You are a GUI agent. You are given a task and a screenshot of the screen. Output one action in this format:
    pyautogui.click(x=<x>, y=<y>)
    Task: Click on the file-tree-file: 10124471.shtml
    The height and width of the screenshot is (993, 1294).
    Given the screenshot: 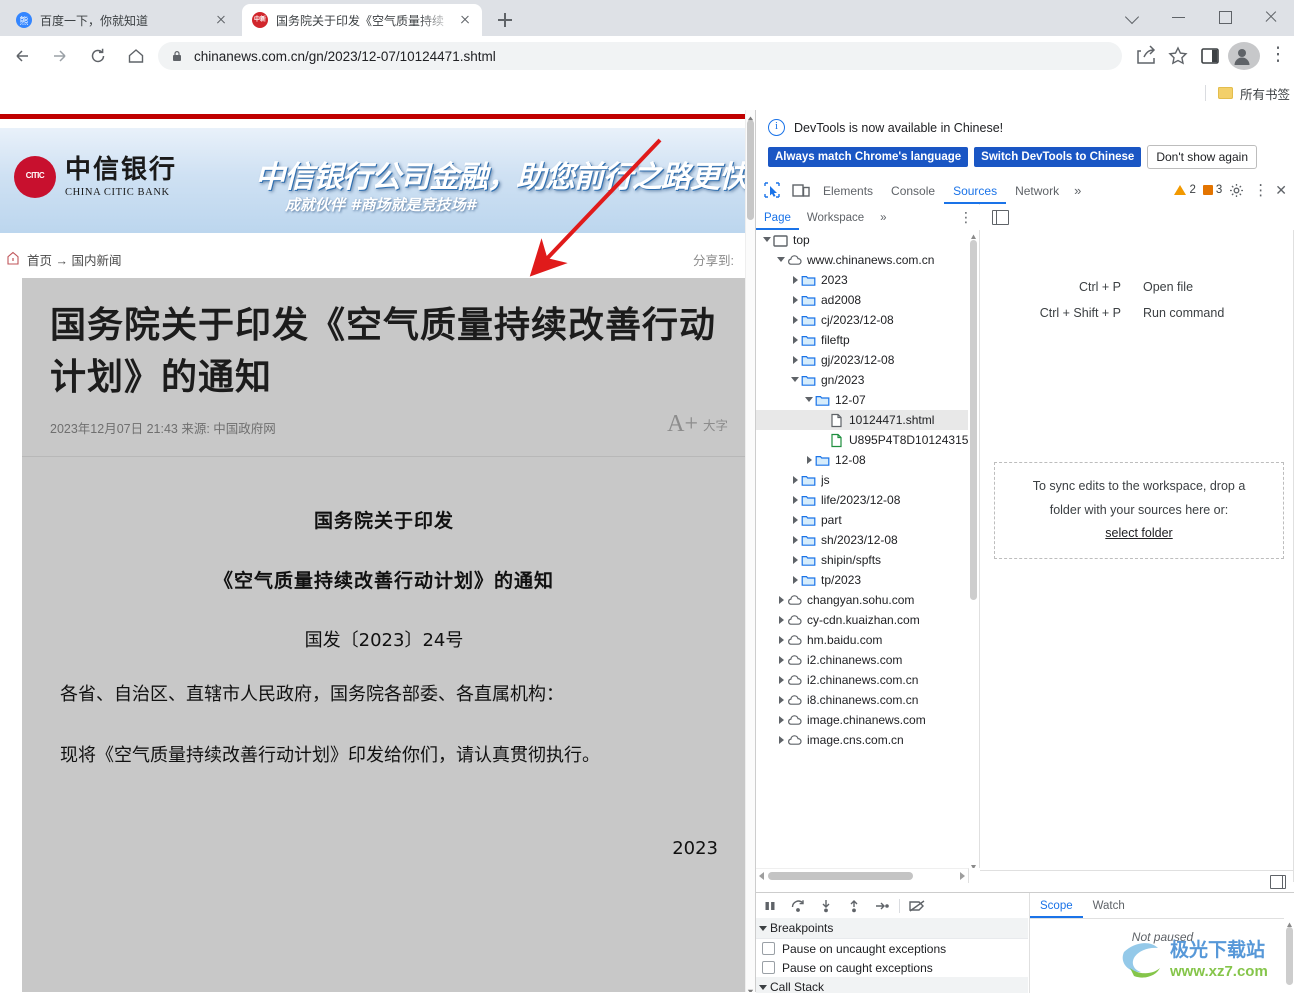 What is the action you would take?
    pyautogui.click(x=862, y=420)
    